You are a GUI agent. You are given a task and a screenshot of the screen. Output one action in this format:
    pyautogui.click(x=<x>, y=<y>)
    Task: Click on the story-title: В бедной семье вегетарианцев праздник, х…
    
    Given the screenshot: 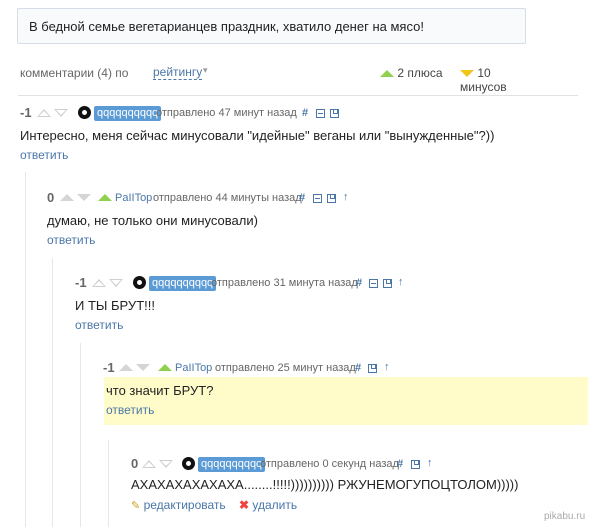 What is the action you would take?
    pyautogui.click(x=226, y=26)
    